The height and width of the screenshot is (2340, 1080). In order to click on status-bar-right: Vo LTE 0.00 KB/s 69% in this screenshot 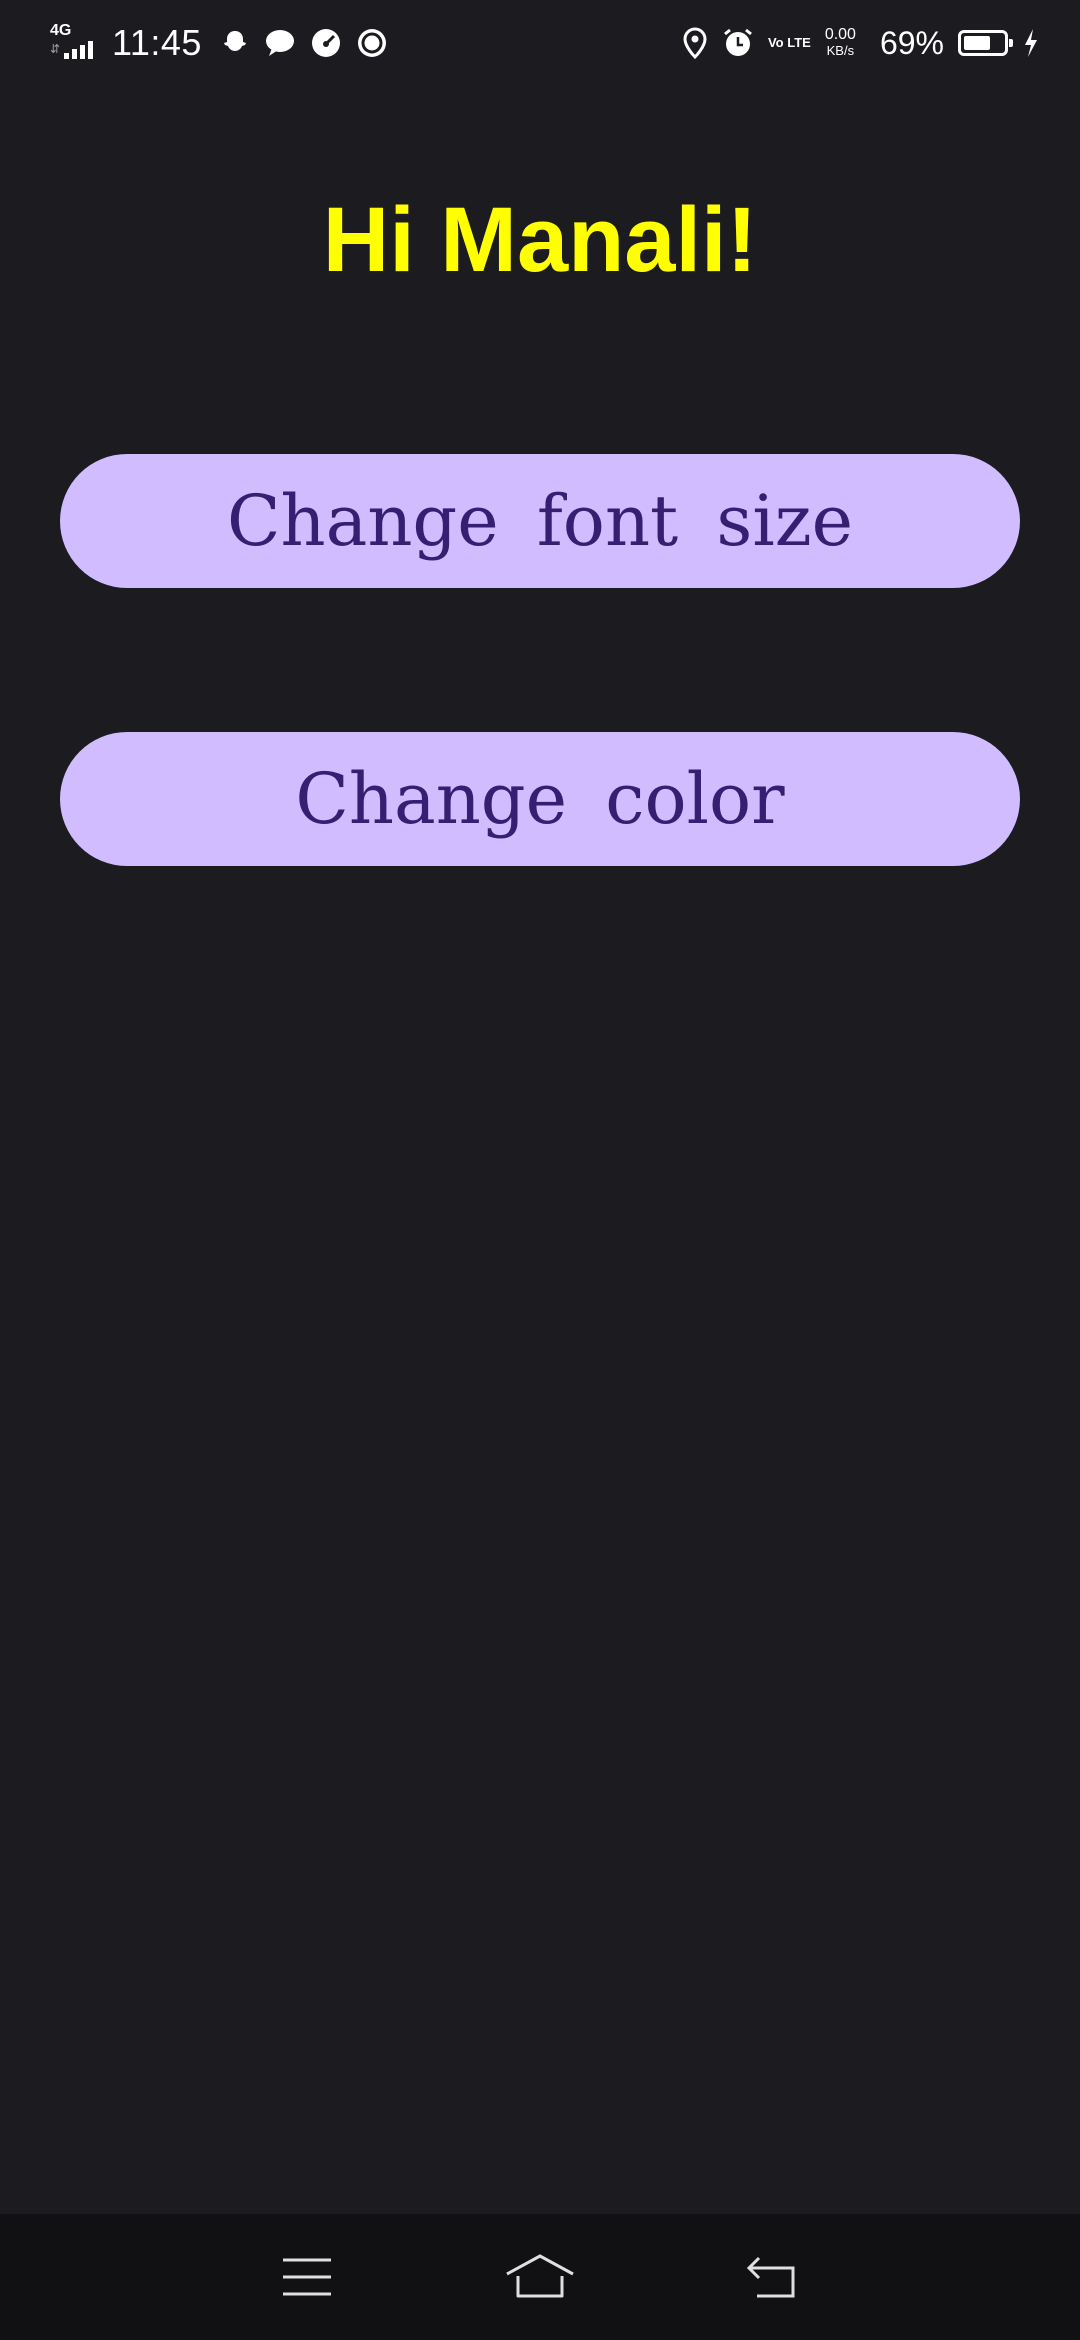, I will do `click(861, 43)`.